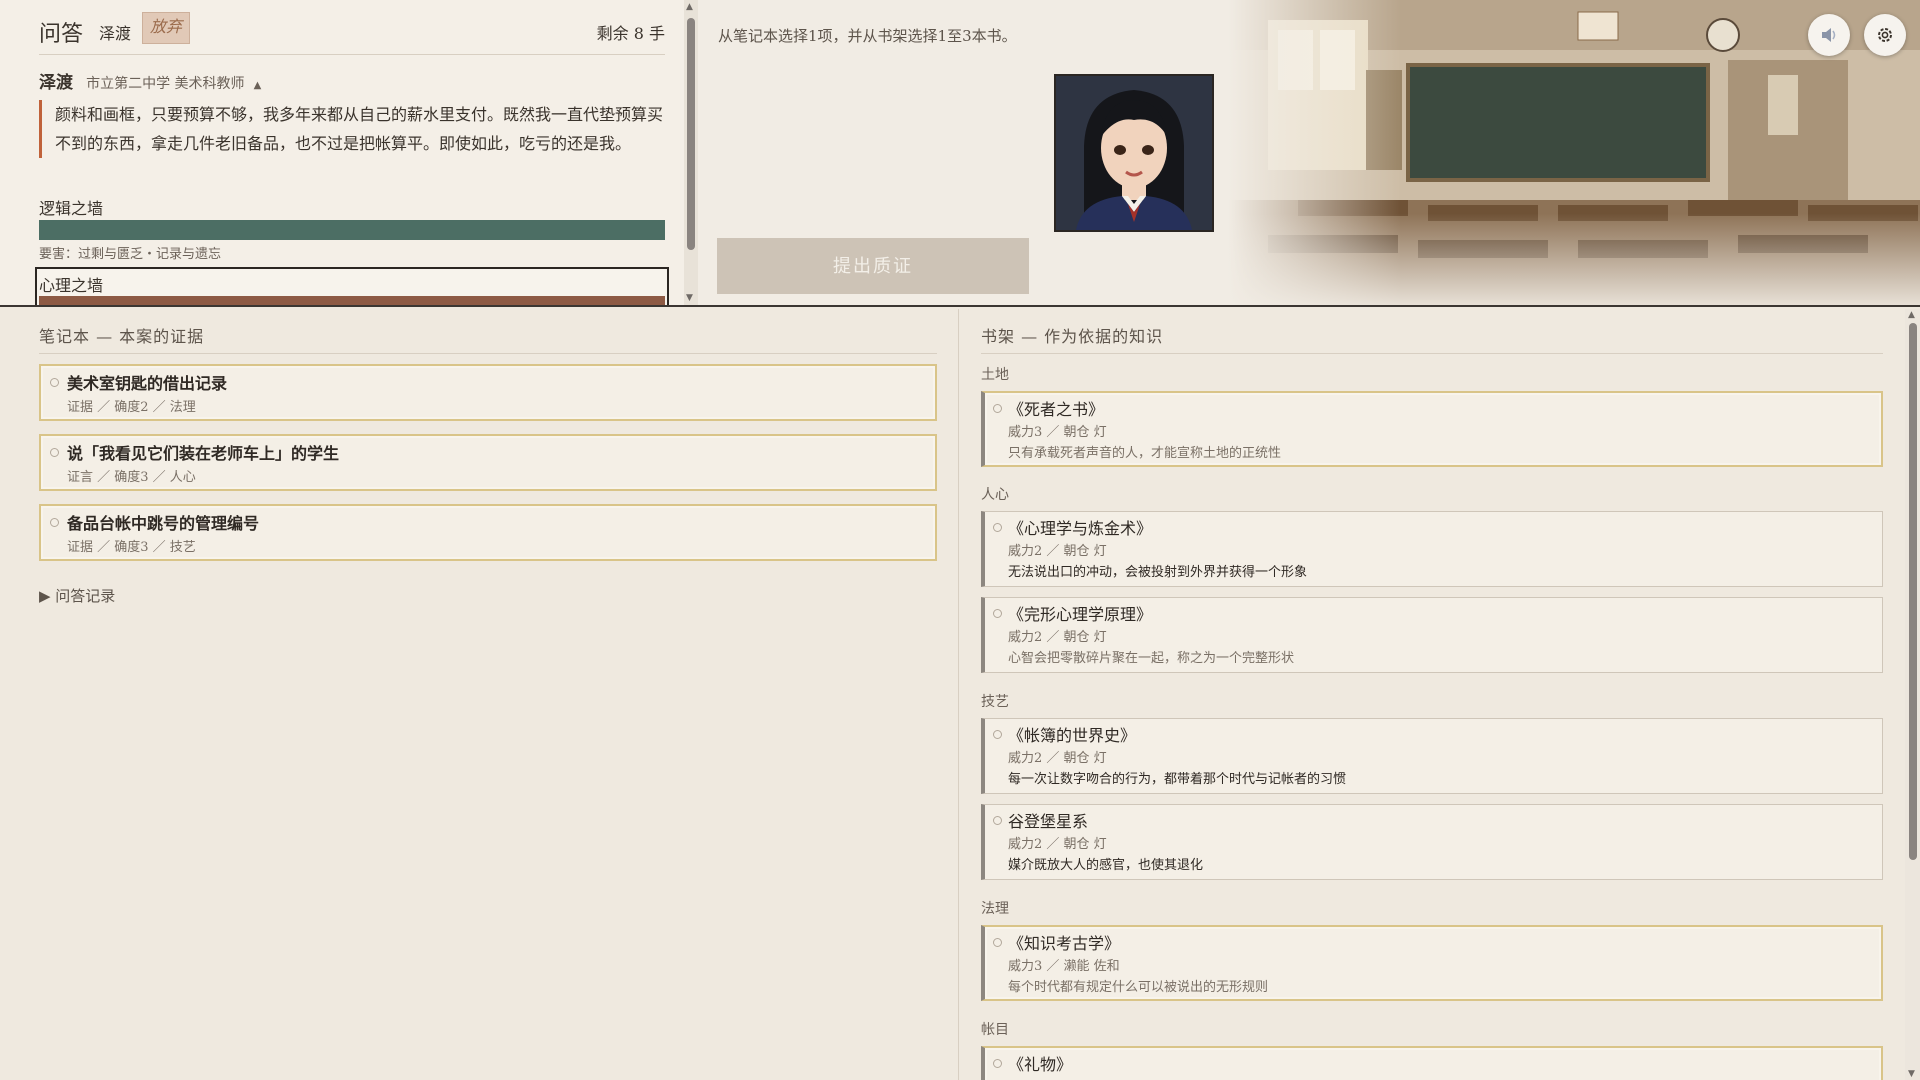  I want to click on qa-history-toggle: ▶ 问答记录, so click(77, 595).